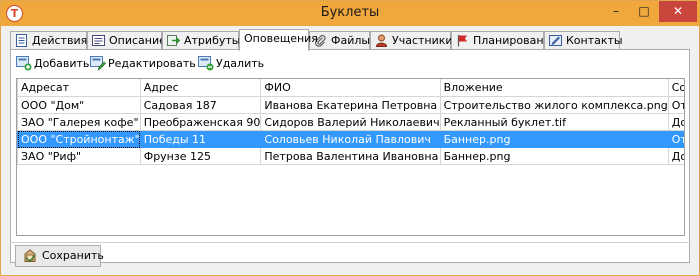 Image resolution: width=700 pixels, height=276 pixels. Describe the element at coordinates (462, 40) in the screenshot. I see `flag-icon` at that location.